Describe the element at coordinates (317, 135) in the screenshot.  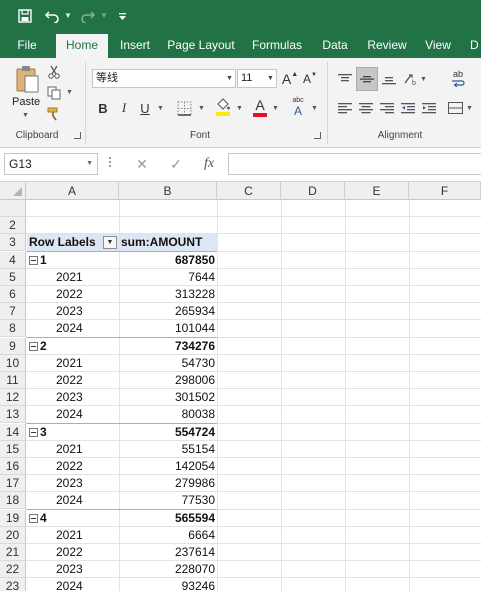
I see `font-launcher-icon` at that location.